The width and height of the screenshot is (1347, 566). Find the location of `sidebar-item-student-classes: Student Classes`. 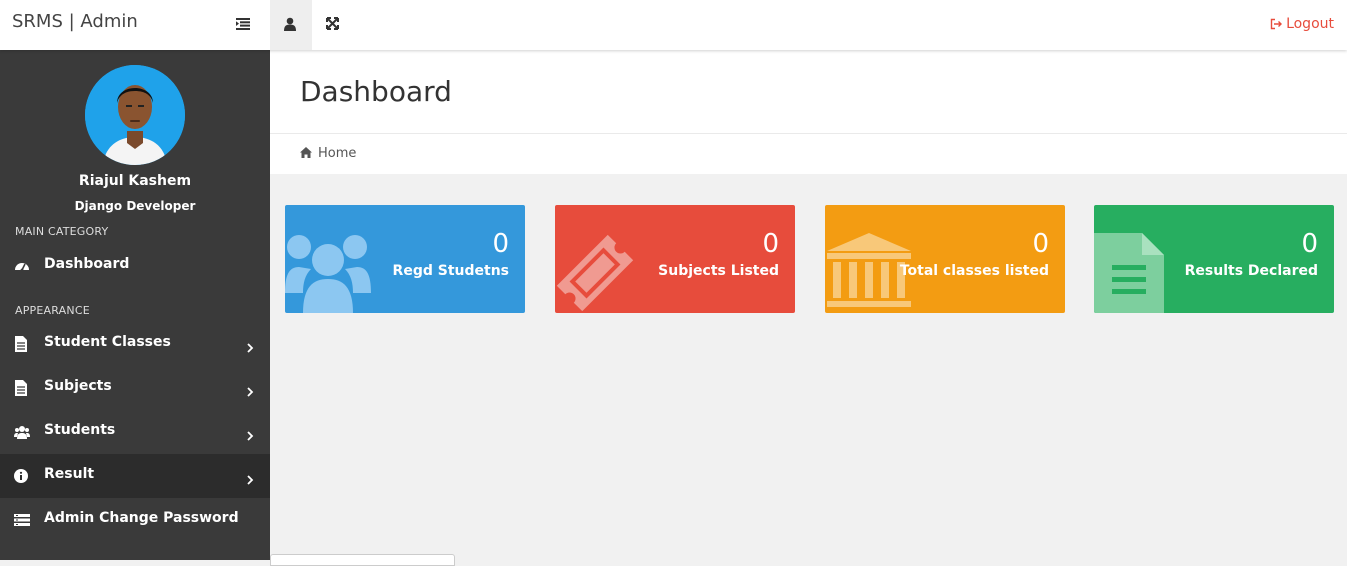

sidebar-item-student-classes: Student Classes is located at coordinates (135, 344).